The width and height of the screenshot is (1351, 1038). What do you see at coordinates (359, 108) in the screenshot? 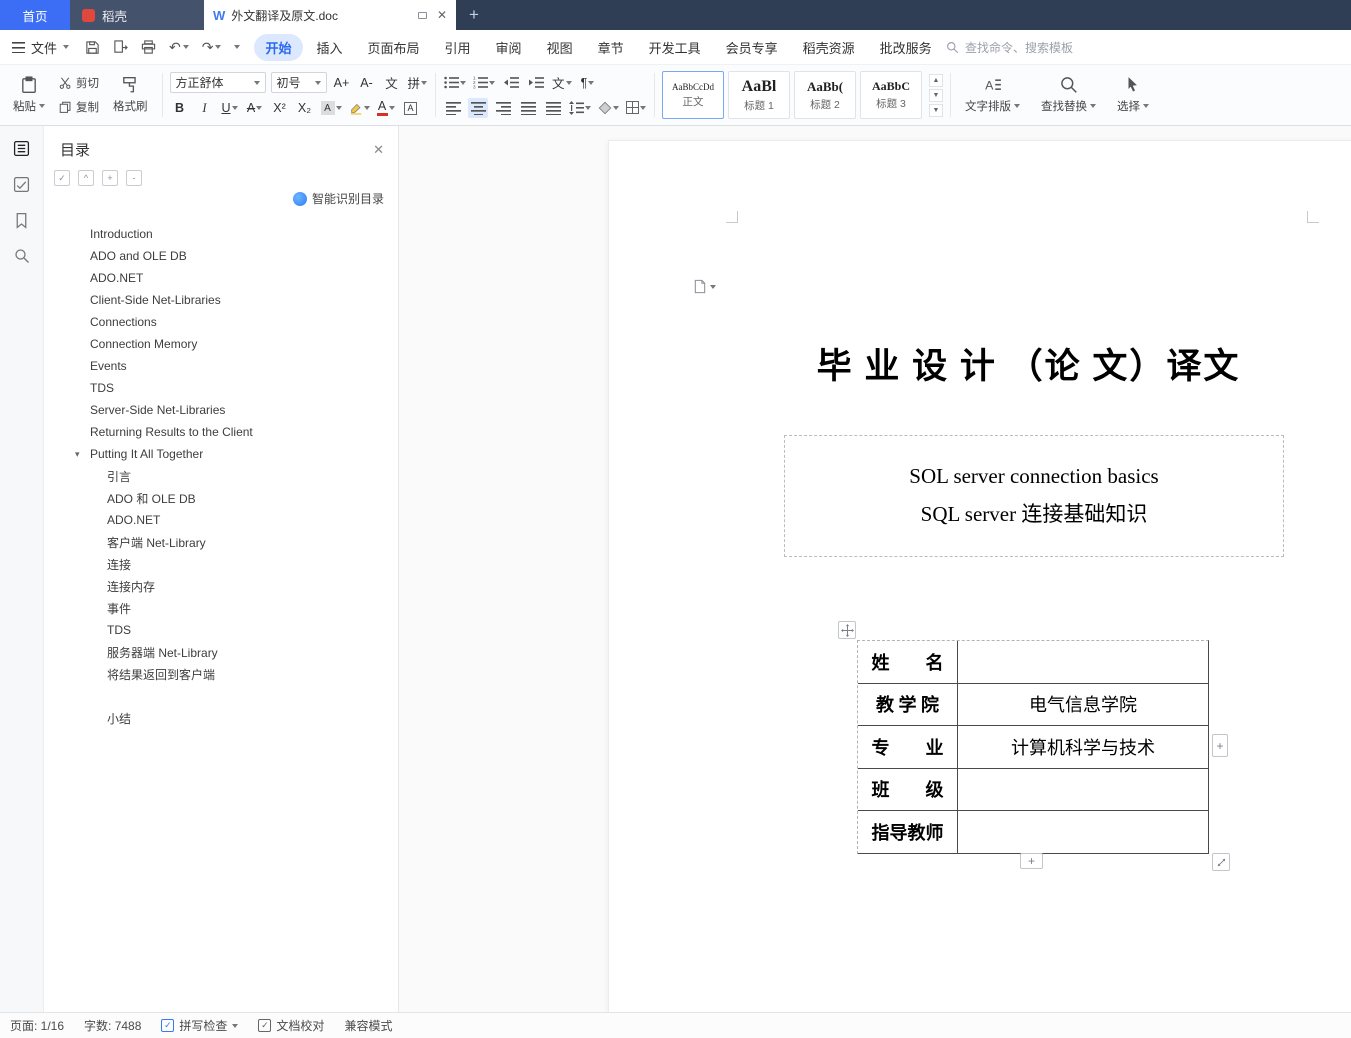
I see `highlight-button` at bounding box center [359, 108].